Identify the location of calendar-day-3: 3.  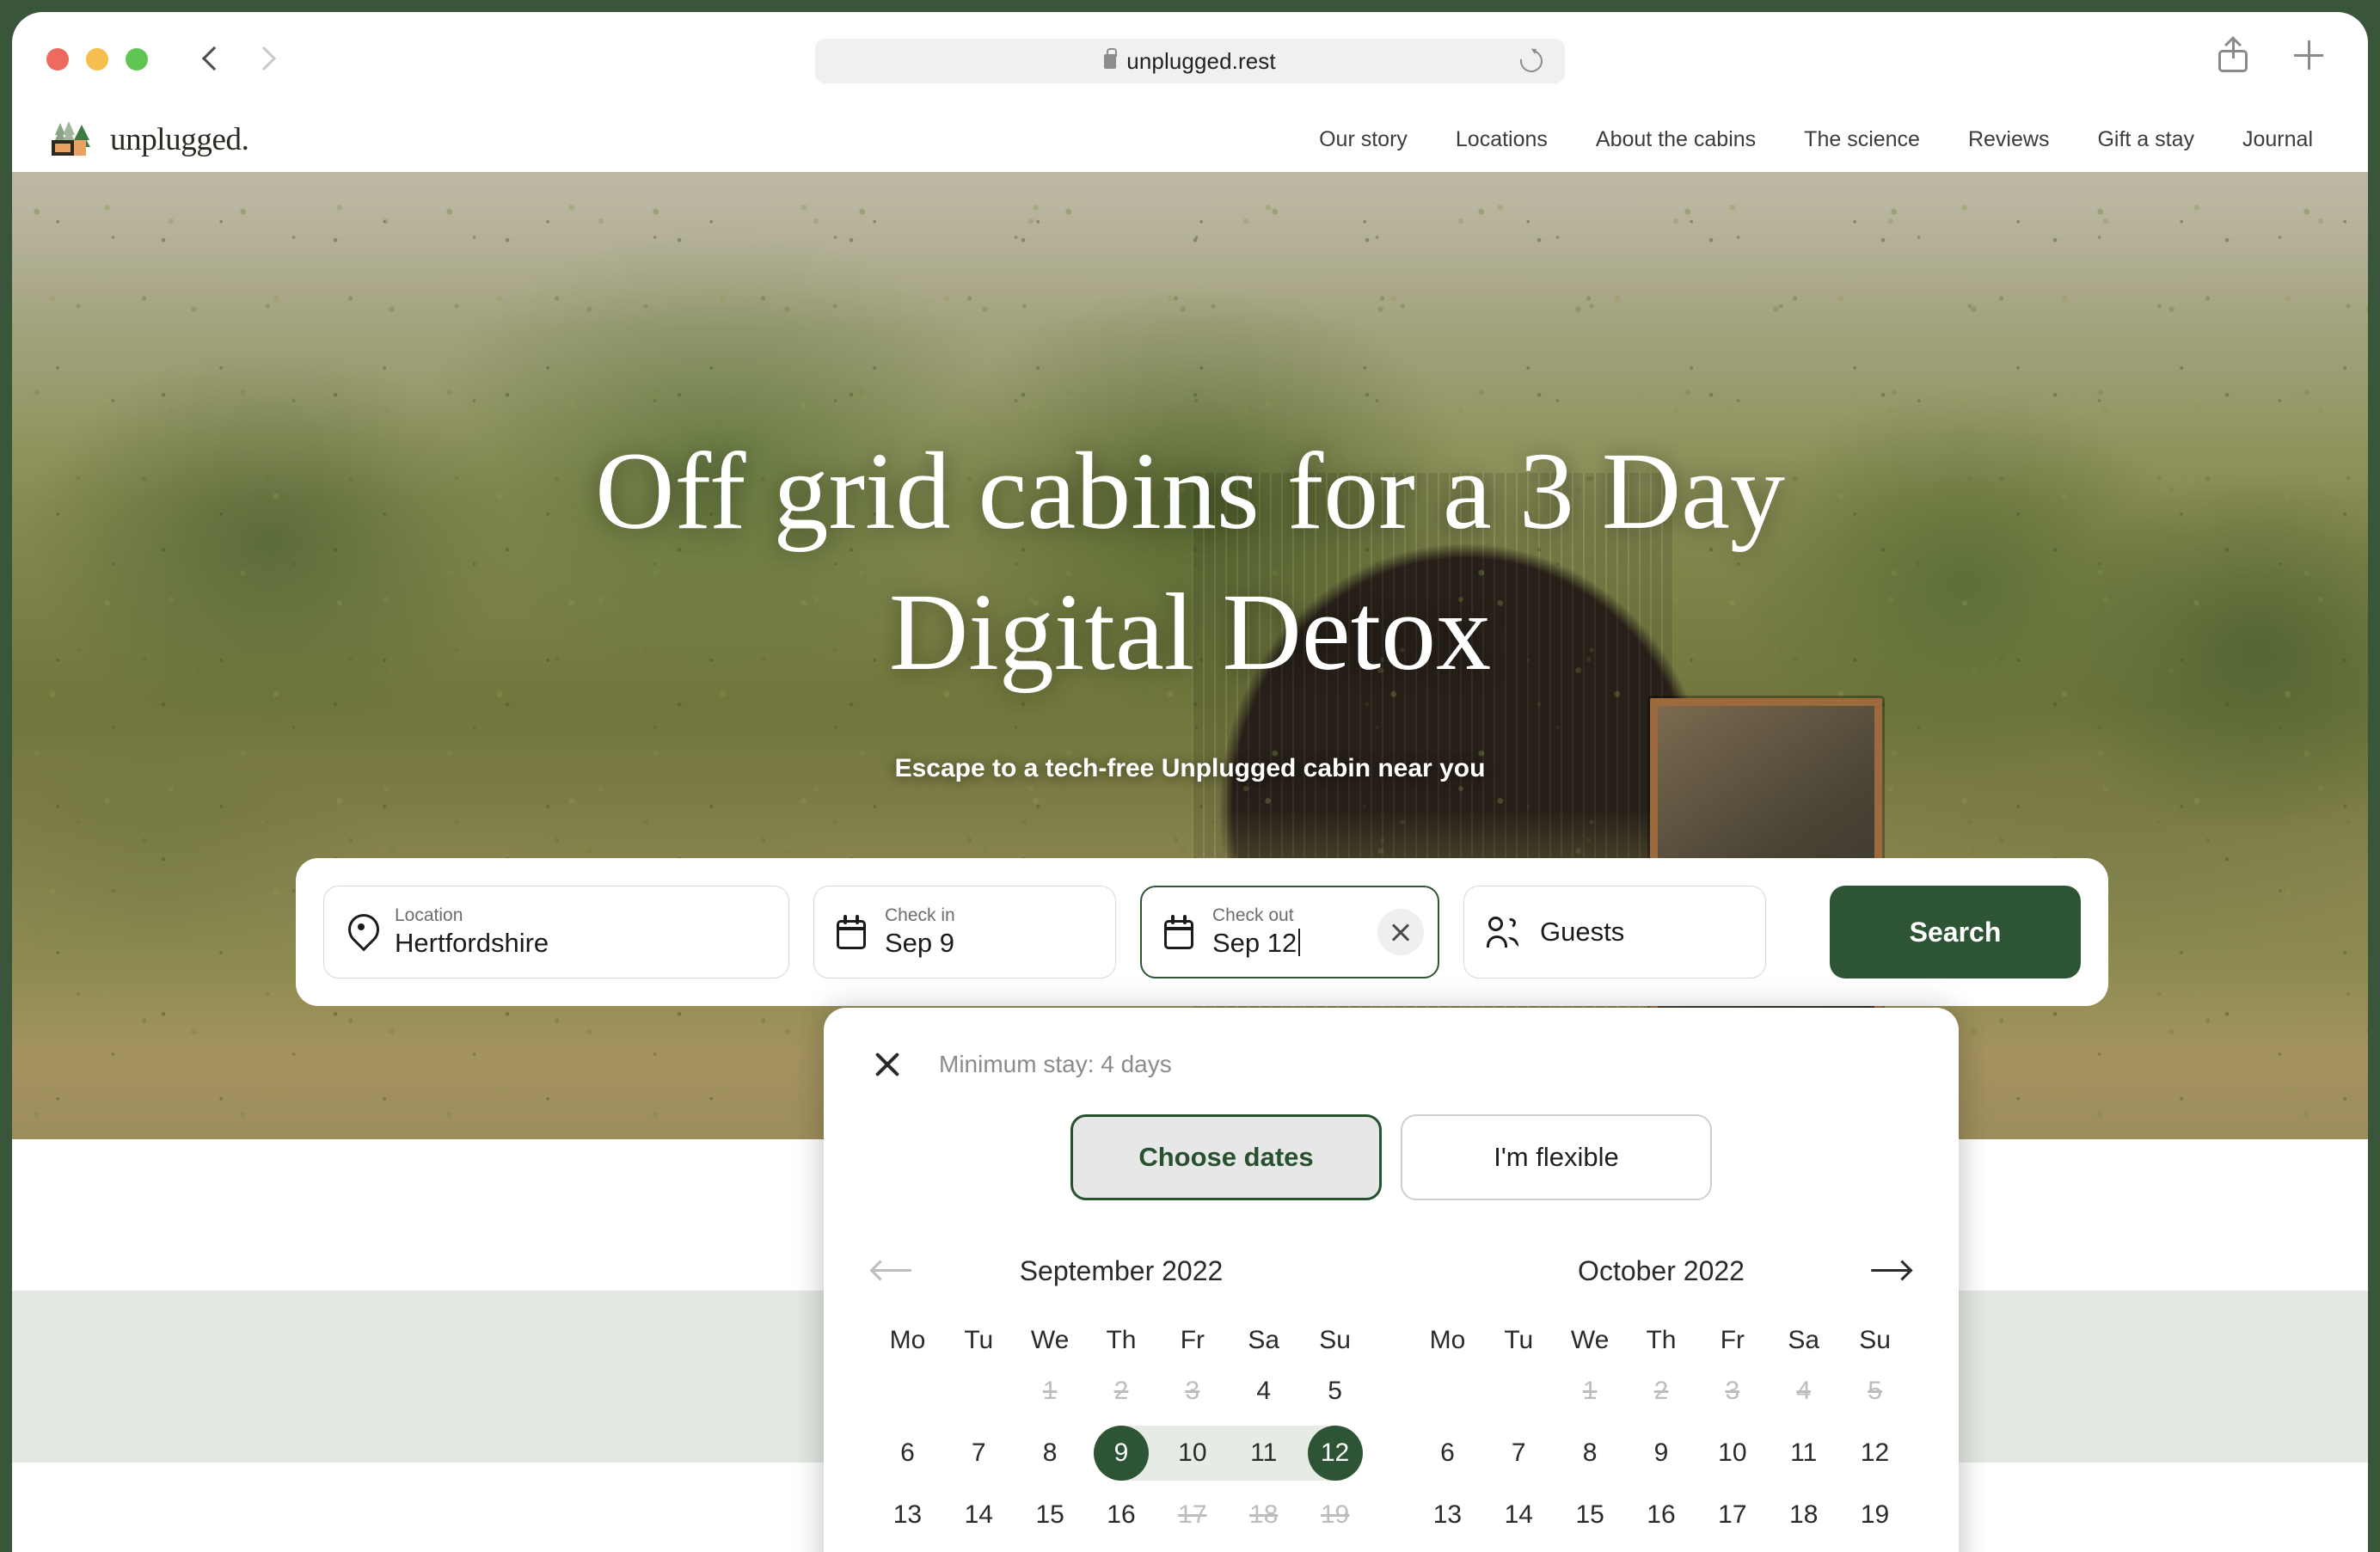
(1193, 1391).